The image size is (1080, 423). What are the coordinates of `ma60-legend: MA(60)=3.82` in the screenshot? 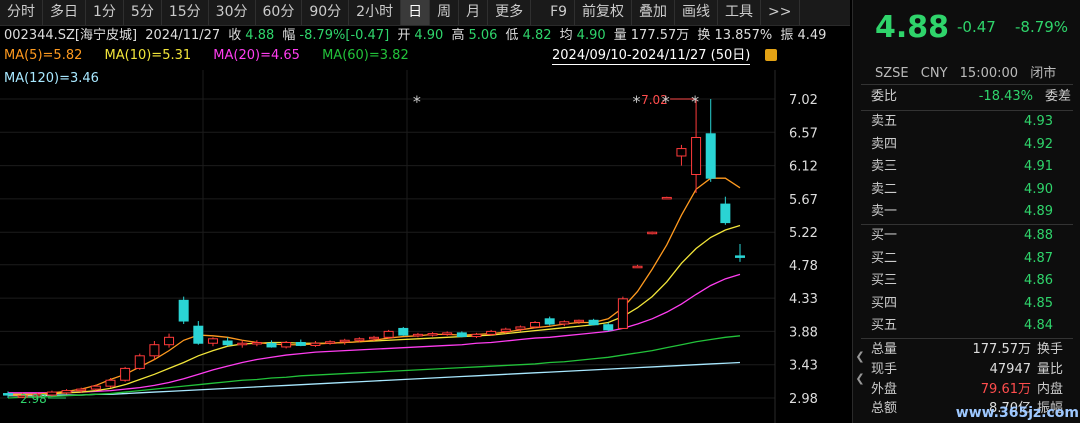 It's located at (365, 55).